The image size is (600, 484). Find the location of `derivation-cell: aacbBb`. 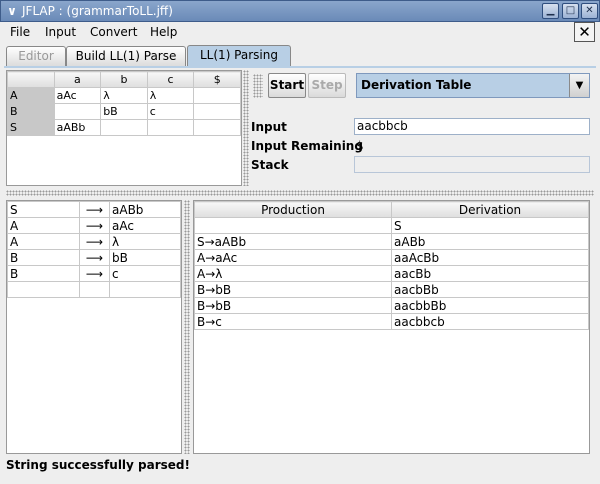

derivation-cell: aacbBb is located at coordinates (490, 289).